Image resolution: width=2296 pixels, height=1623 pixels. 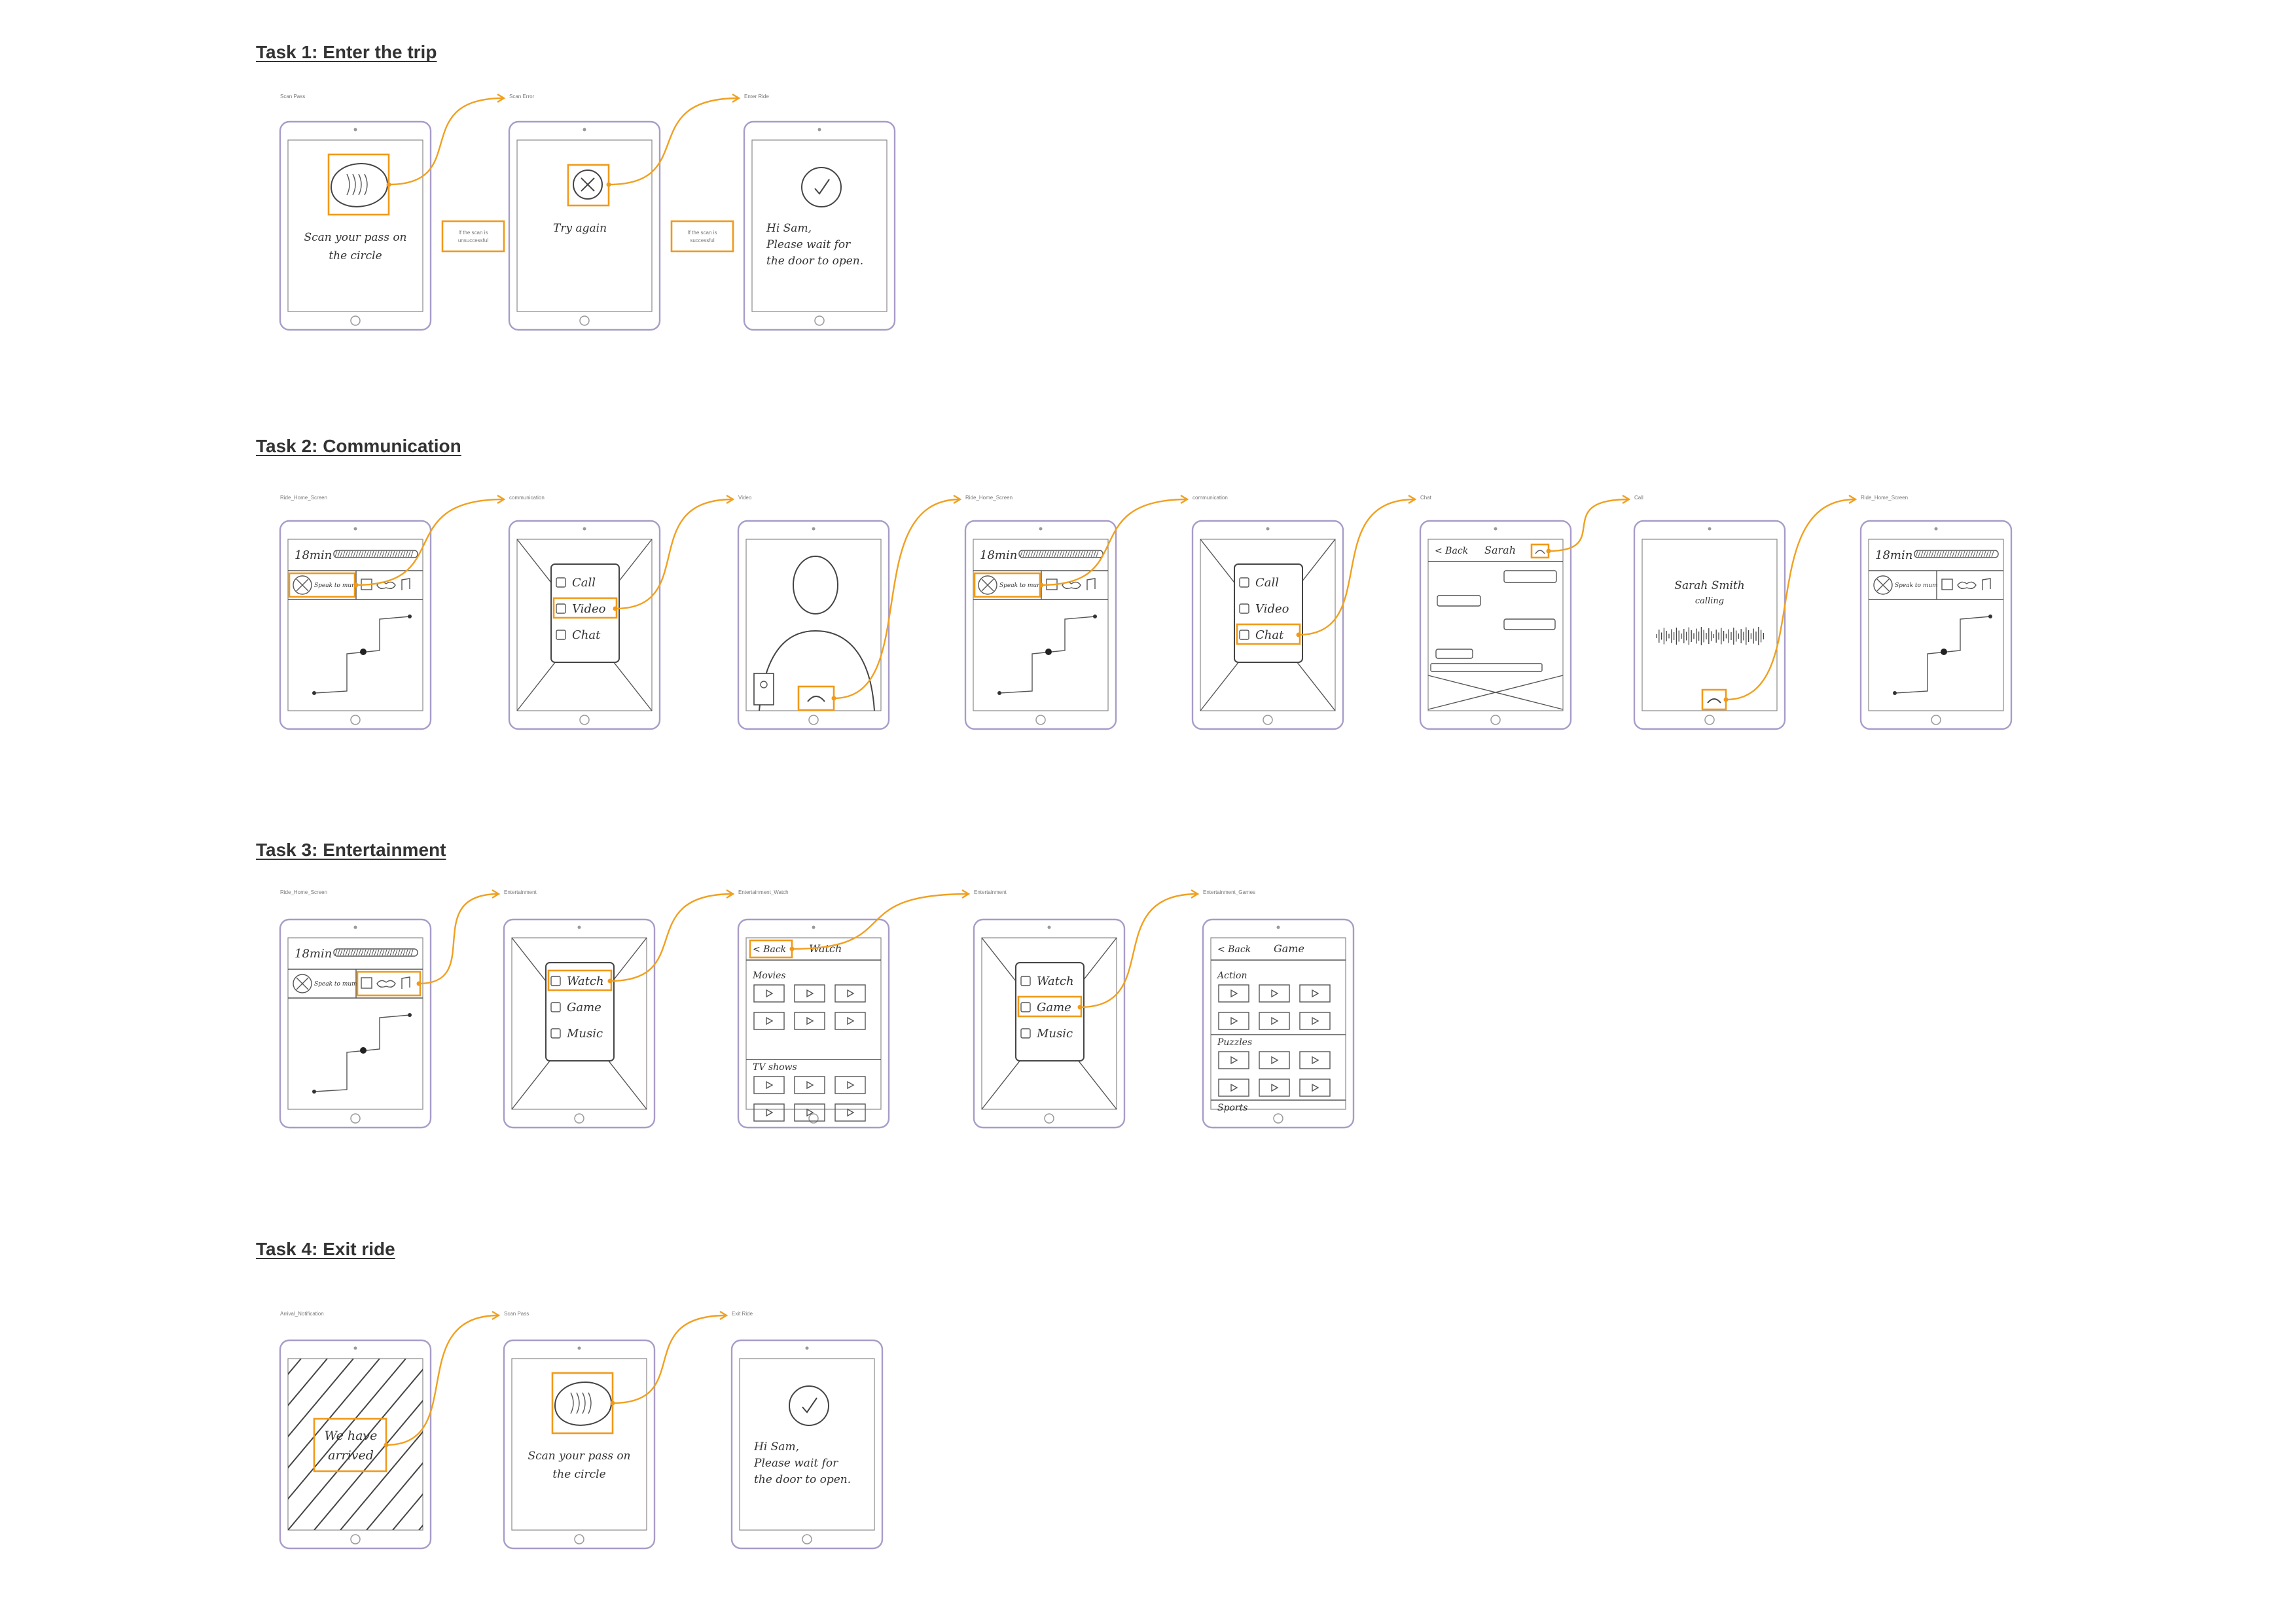 What do you see at coordinates (346, 52) in the screenshot?
I see `task-title: Task 1: Enter the trip` at bounding box center [346, 52].